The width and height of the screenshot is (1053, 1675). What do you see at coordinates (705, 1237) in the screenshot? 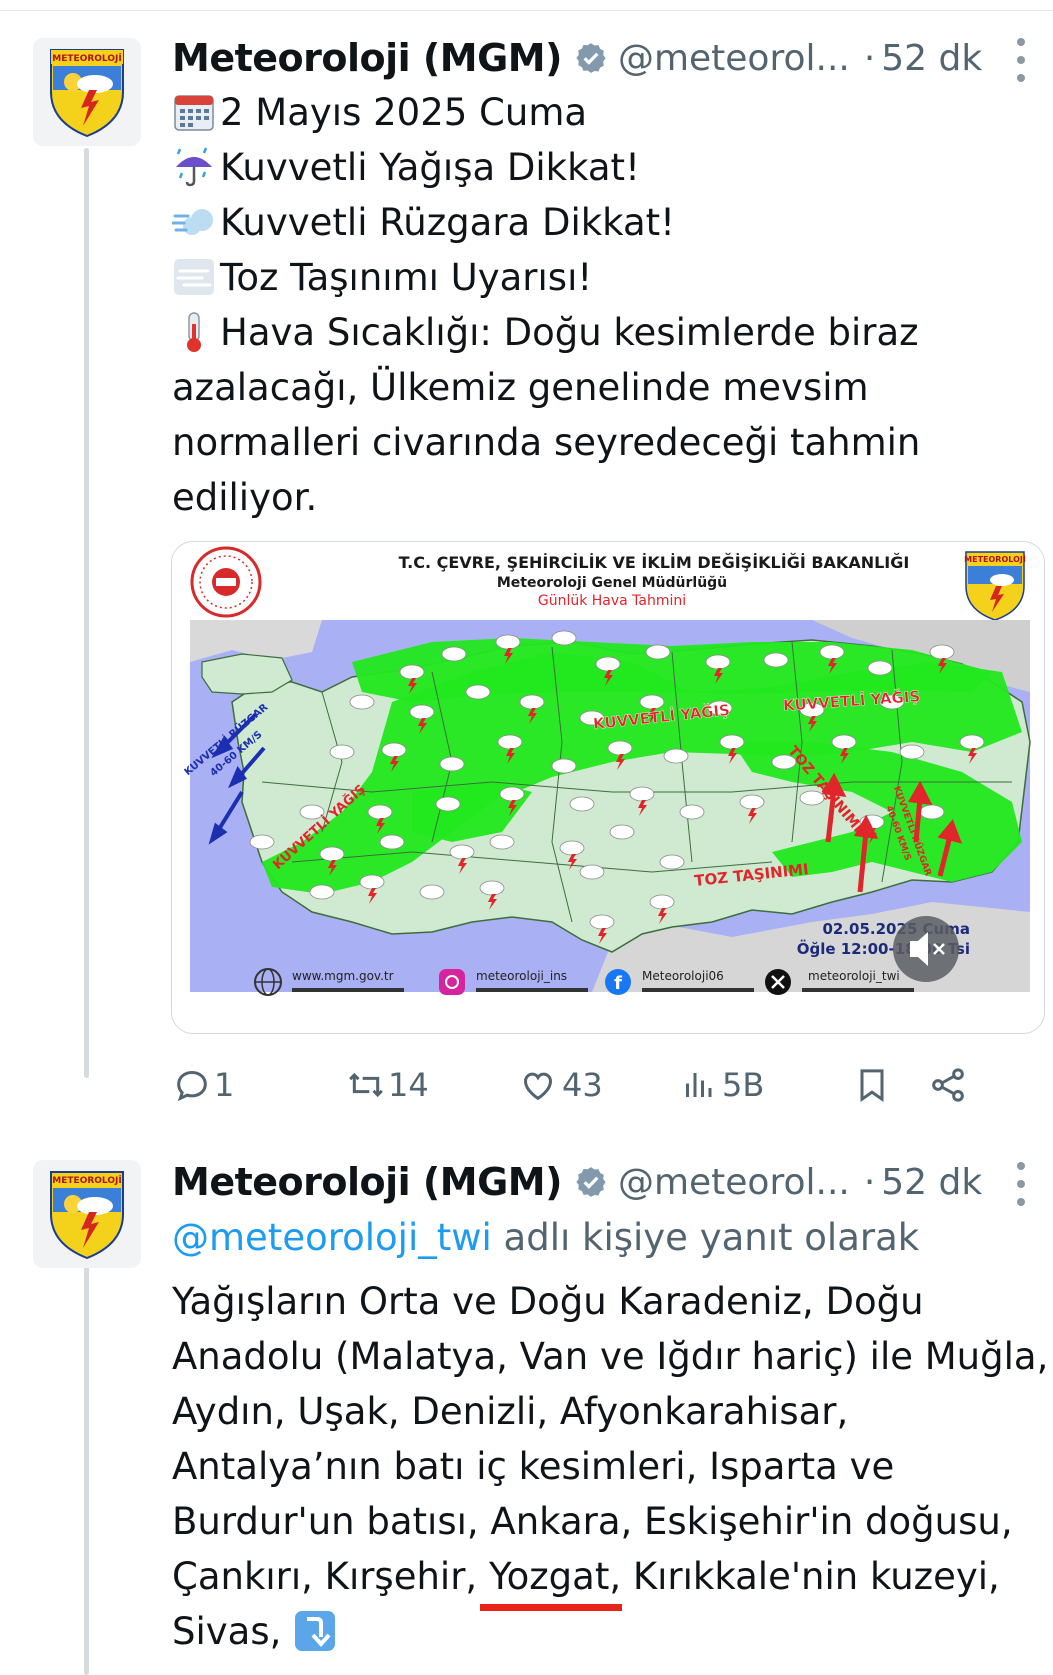
I see `reply-suffix: adlı kişiye yanıt olarak` at bounding box center [705, 1237].